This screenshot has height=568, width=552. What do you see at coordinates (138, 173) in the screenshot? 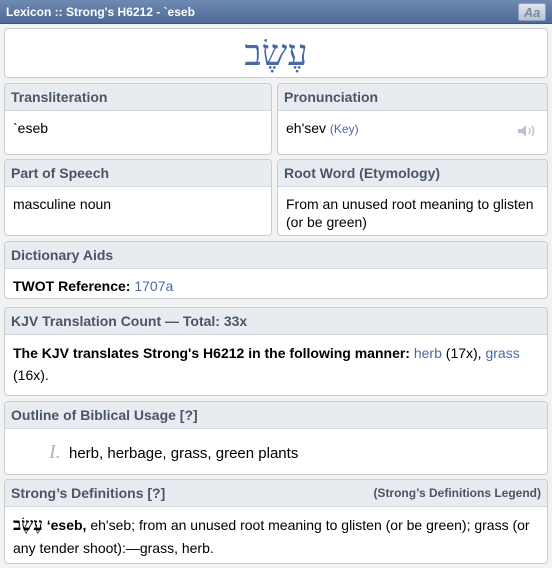
I see `part-of-speech-header: Part of Speech` at bounding box center [138, 173].